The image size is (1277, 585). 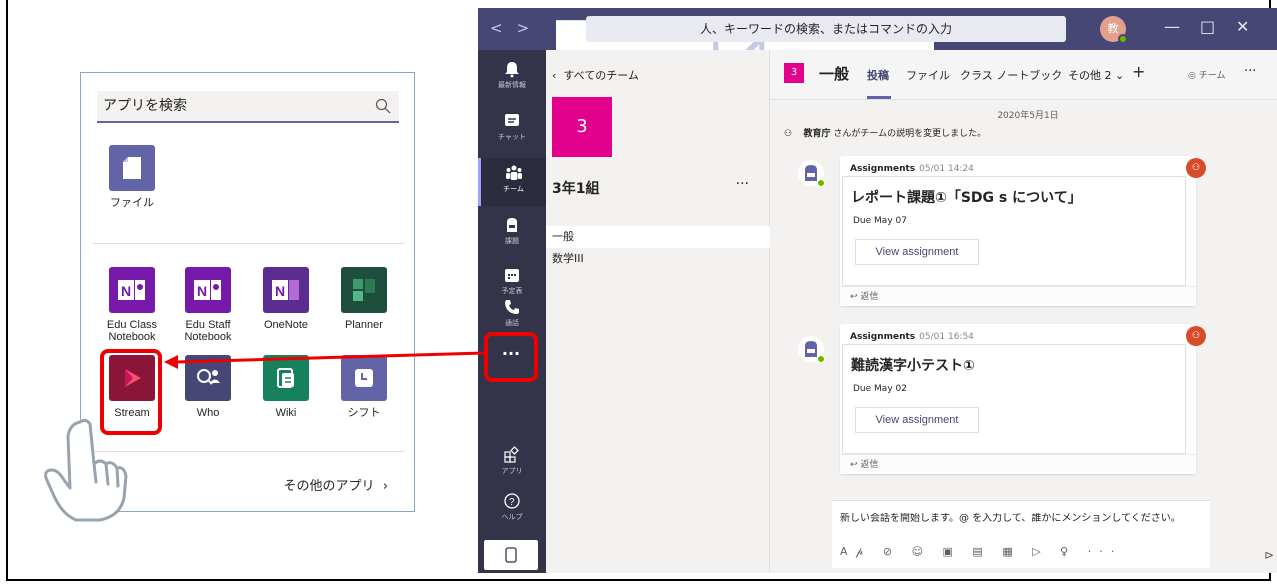 What do you see at coordinates (512, 78) in the screenshot?
I see `rail-item-activity: 最新情報` at bounding box center [512, 78].